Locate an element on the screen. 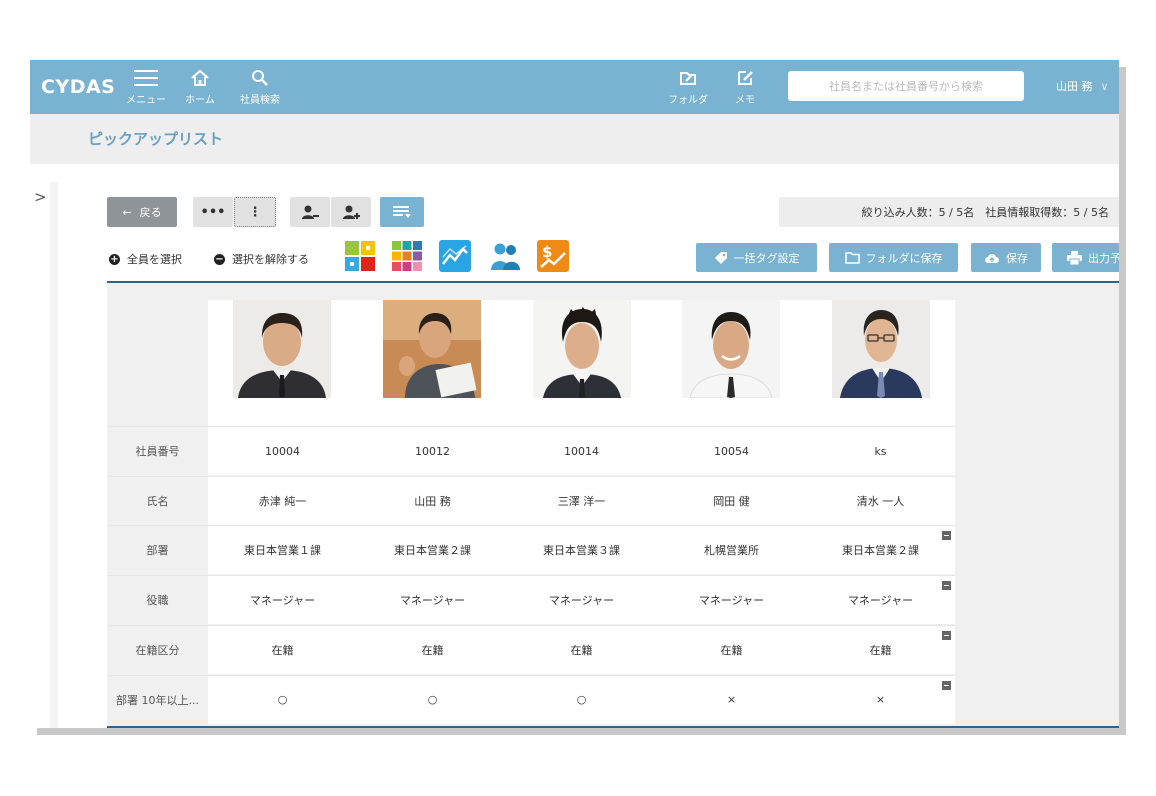  more-options-button: ••• is located at coordinates (213, 212).